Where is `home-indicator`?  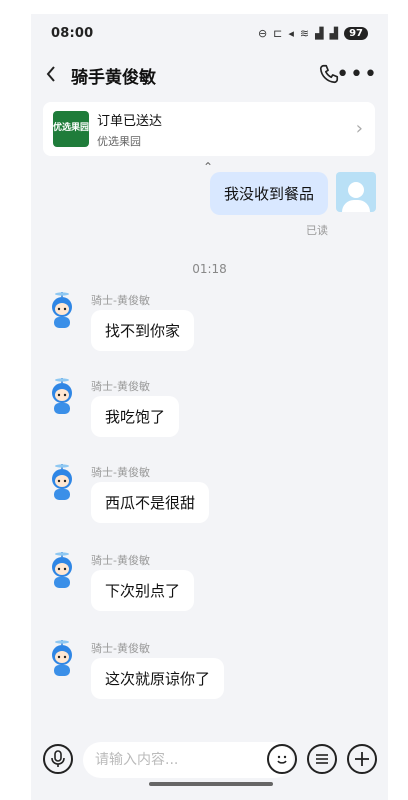
home-indicator is located at coordinates (211, 784).